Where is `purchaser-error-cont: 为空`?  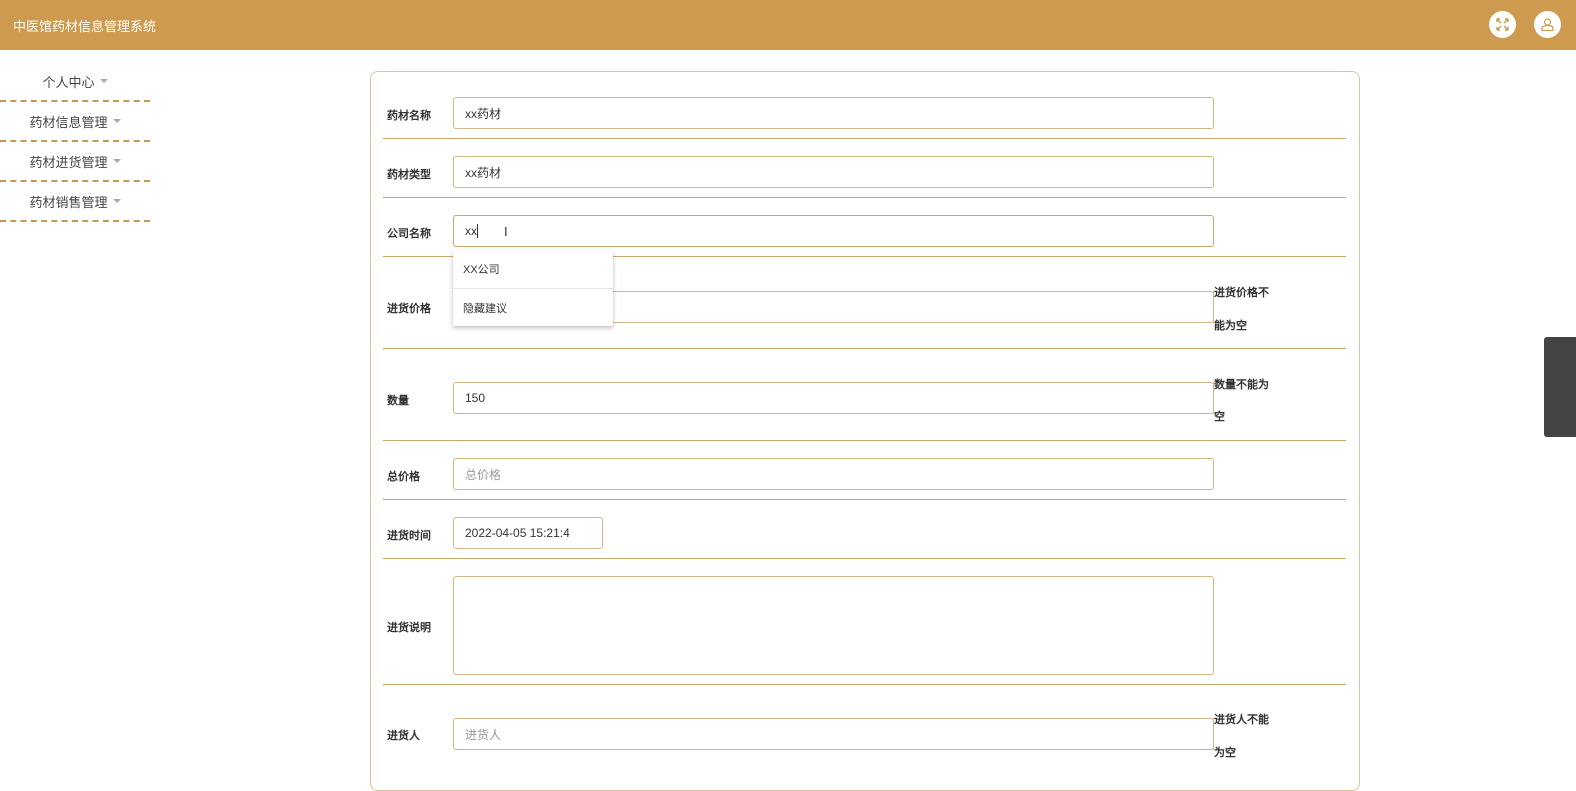 purchaser-error-cont: 为空 is located at coordinates (1225, 753).